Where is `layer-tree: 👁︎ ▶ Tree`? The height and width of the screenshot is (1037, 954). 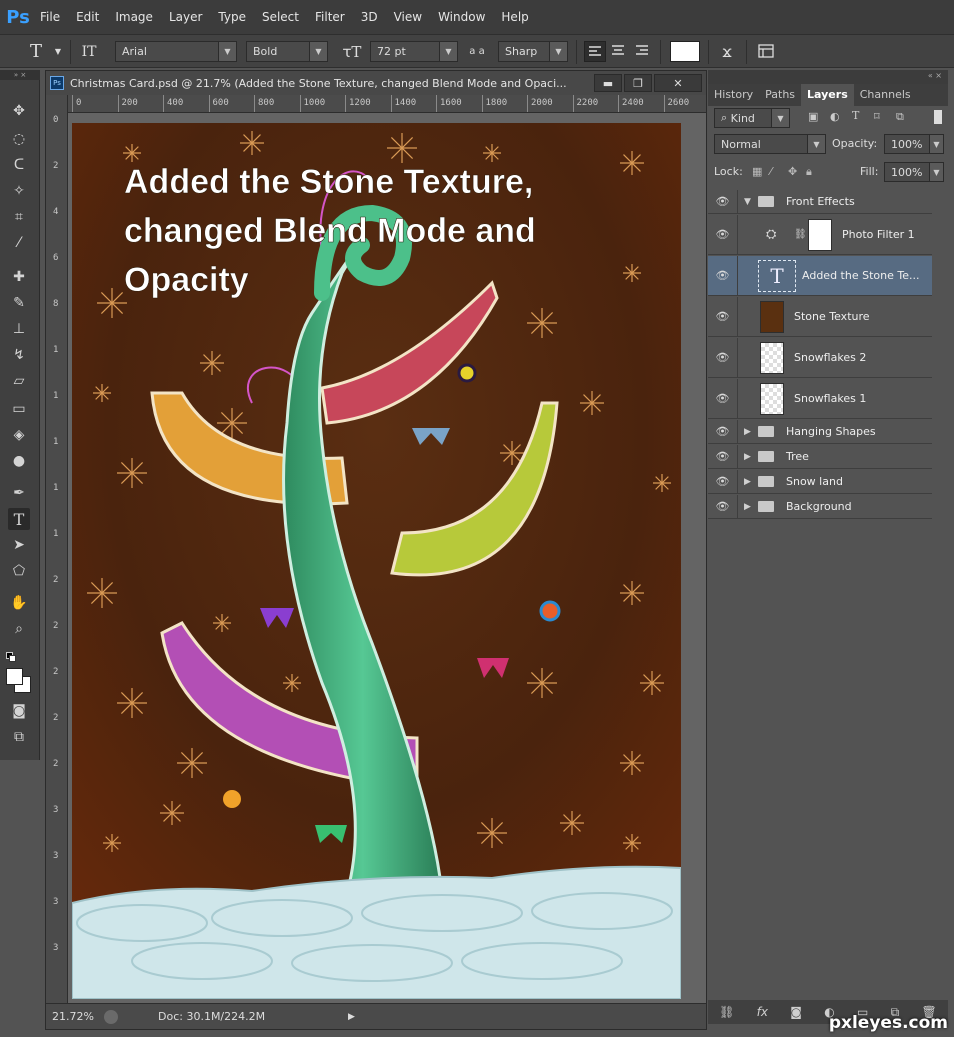 layer-tree: 👁︎ ▶ Tree is located at coordinates (820, 457).